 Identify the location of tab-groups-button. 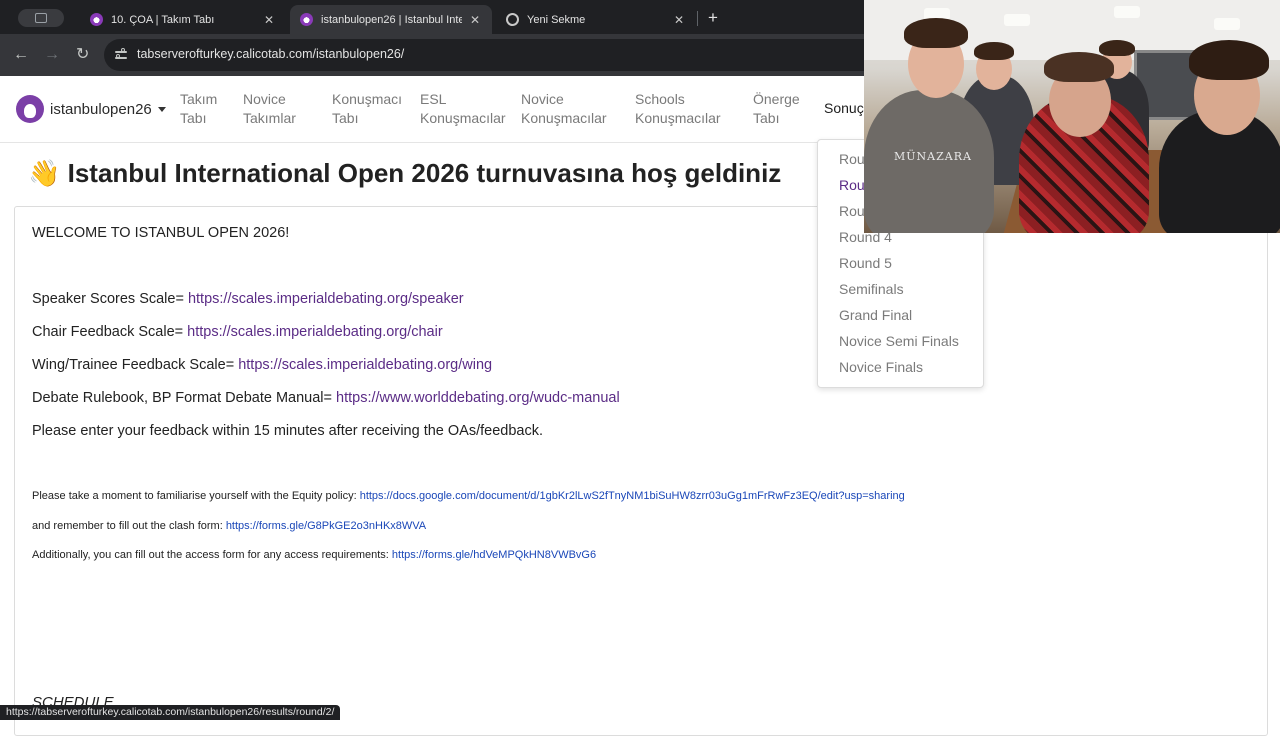
(41, 18).